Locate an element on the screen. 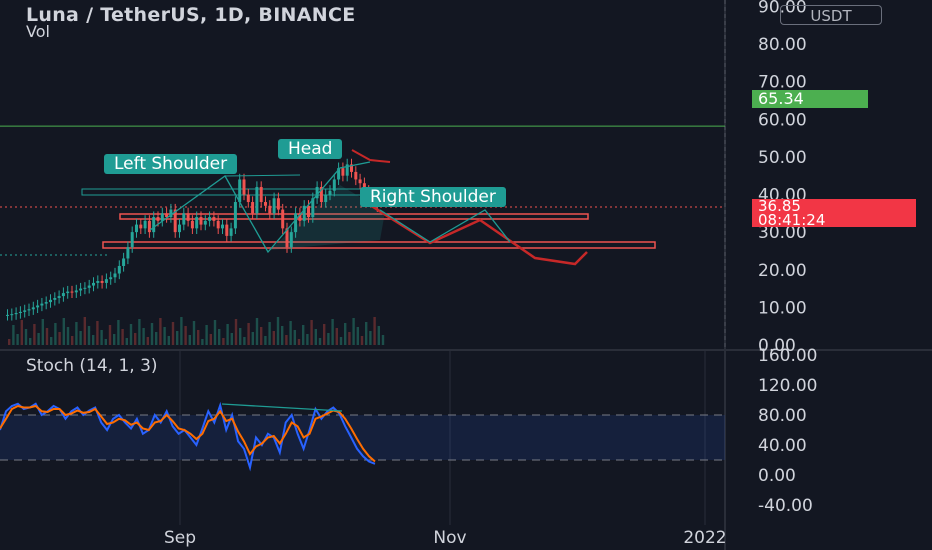 The width and height of the screenshot is (932, 550). stoch-axis-tick: 120.00 is located at coordinates (787, 386).